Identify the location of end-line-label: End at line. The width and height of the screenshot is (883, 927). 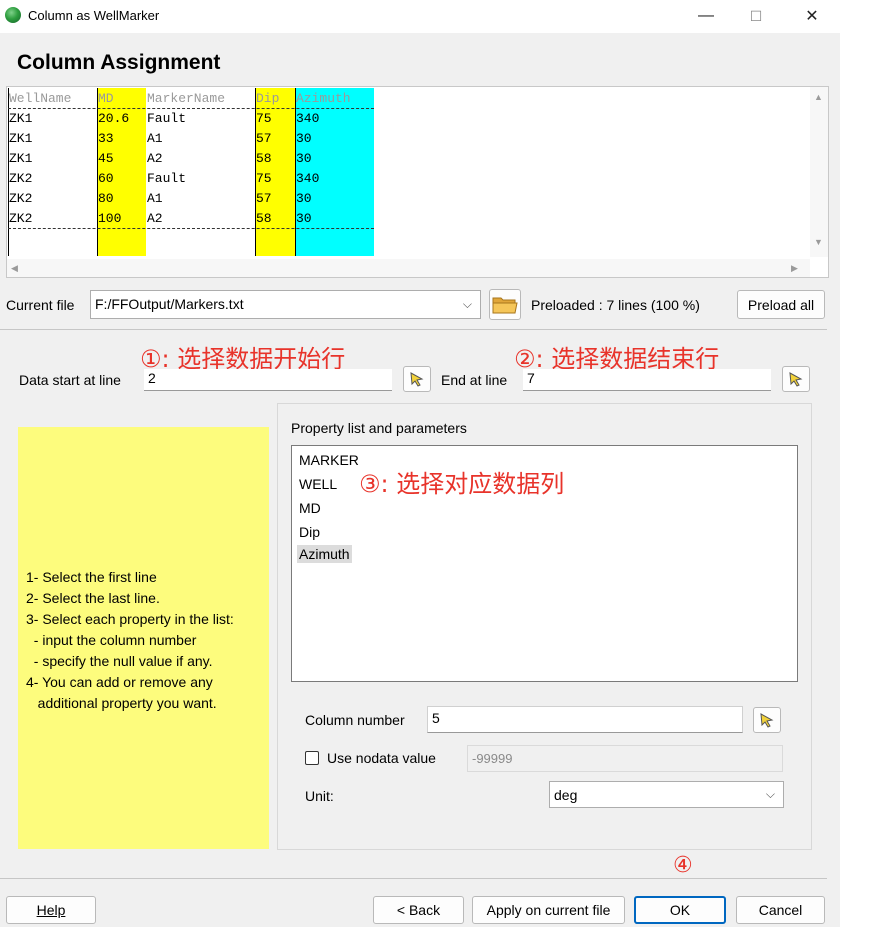
(474, 380).